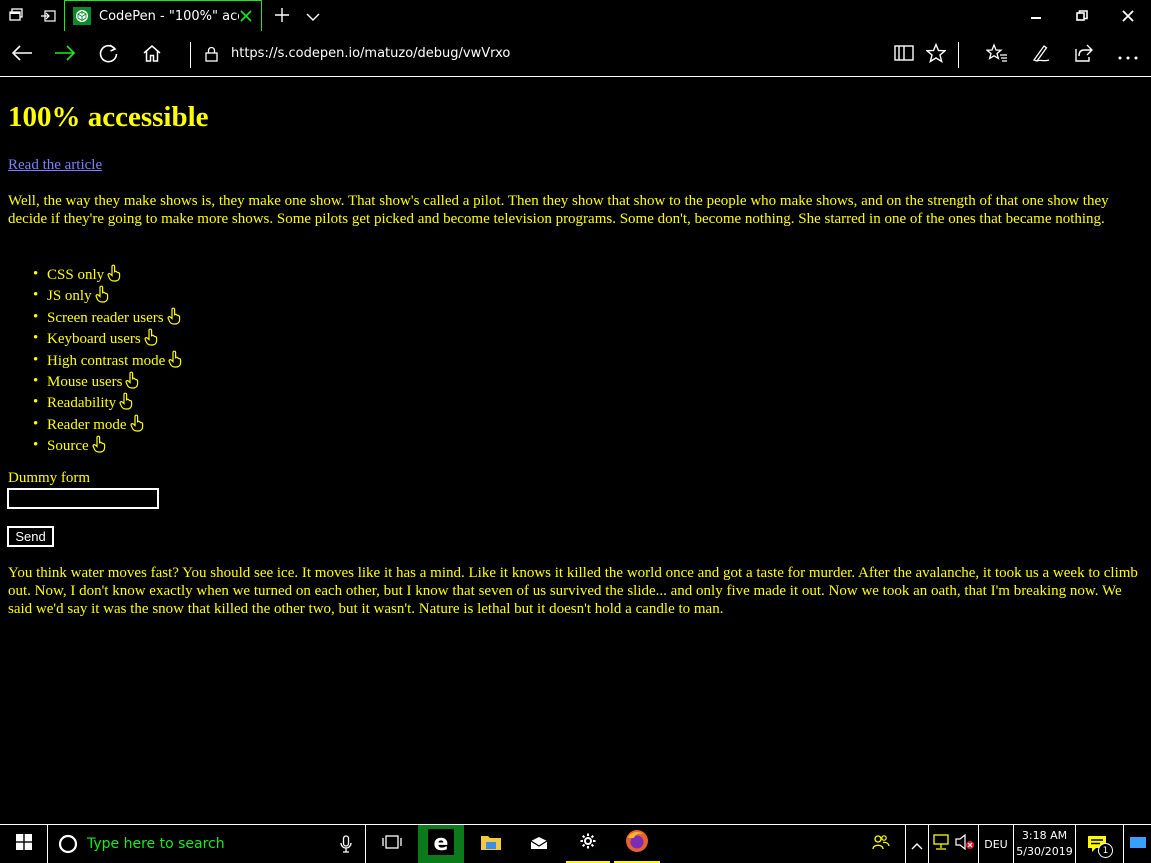 The width and height of the screenshot is (1151, 863). I want to click on show-hidden-icons-button, so click(917, 844).